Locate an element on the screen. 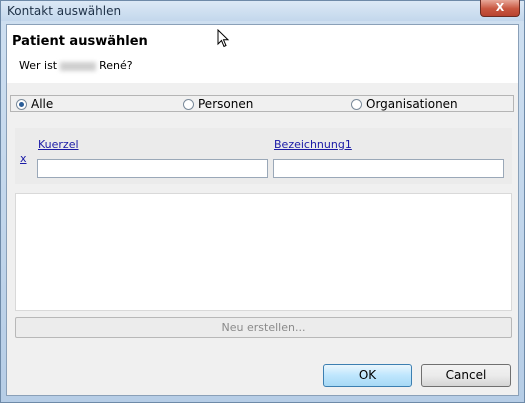 The height and width of the screenshot is (403, 525). title-bar: Kontakt auswählen X is located at coordinates (262, 10).